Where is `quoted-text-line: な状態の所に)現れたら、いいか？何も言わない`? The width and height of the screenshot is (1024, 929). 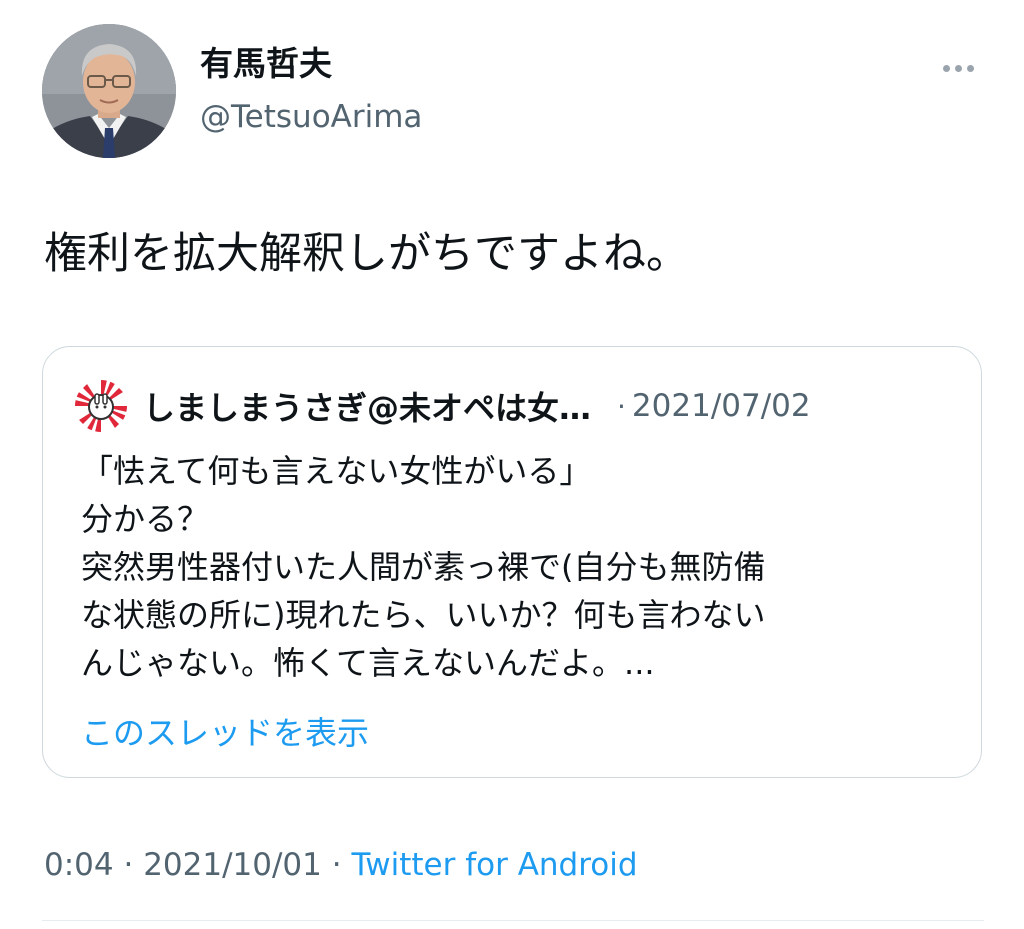 quoted-text-line: な状態の所に)現れたら、いいか？何も言わない is located at coordinates (423, 615).